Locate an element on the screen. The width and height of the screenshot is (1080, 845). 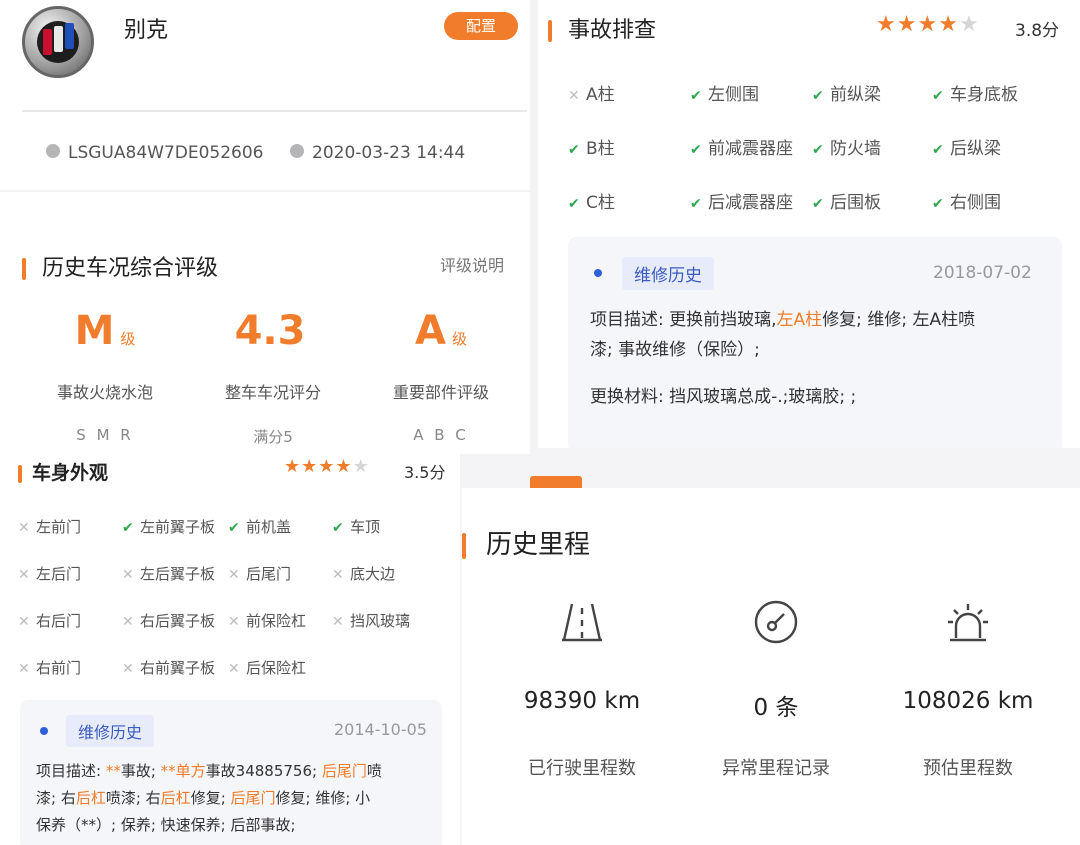
check-item: ✔ 后围板 is located at coordinates (846, 200).